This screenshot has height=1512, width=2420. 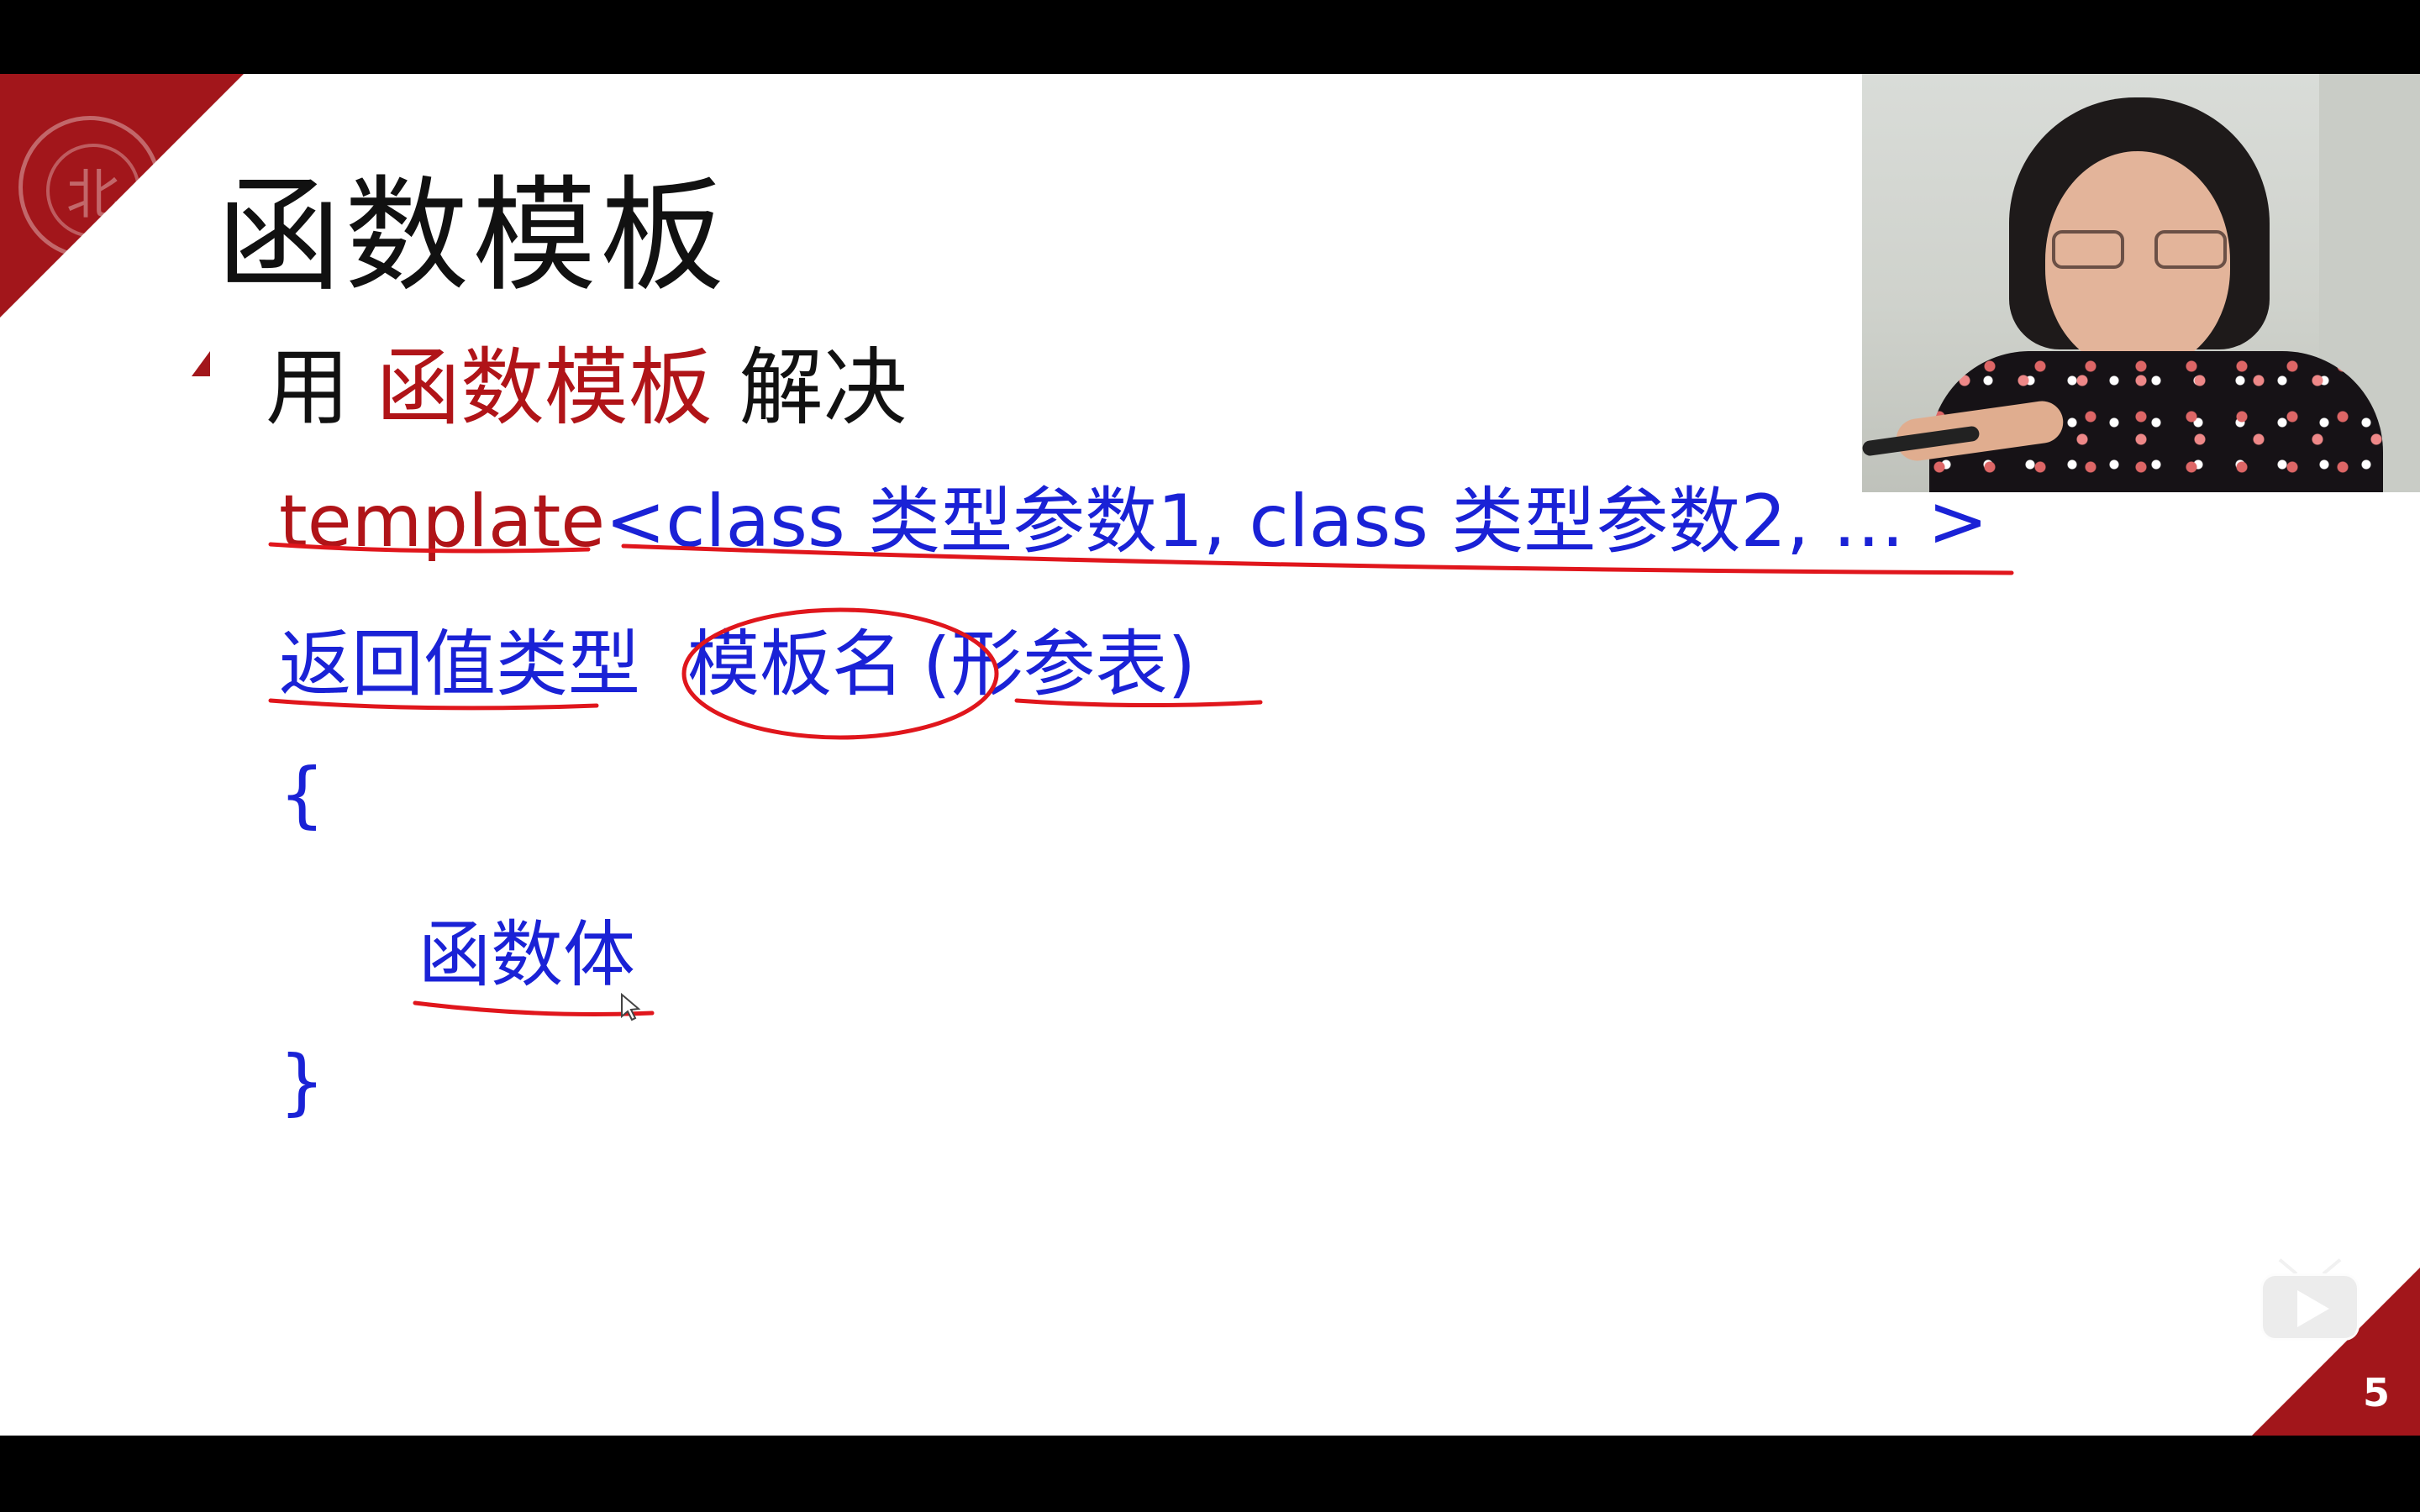 I want to click on code-signature-line: 返回值类型 模板名 (形参表), so click(x=737, y=657).